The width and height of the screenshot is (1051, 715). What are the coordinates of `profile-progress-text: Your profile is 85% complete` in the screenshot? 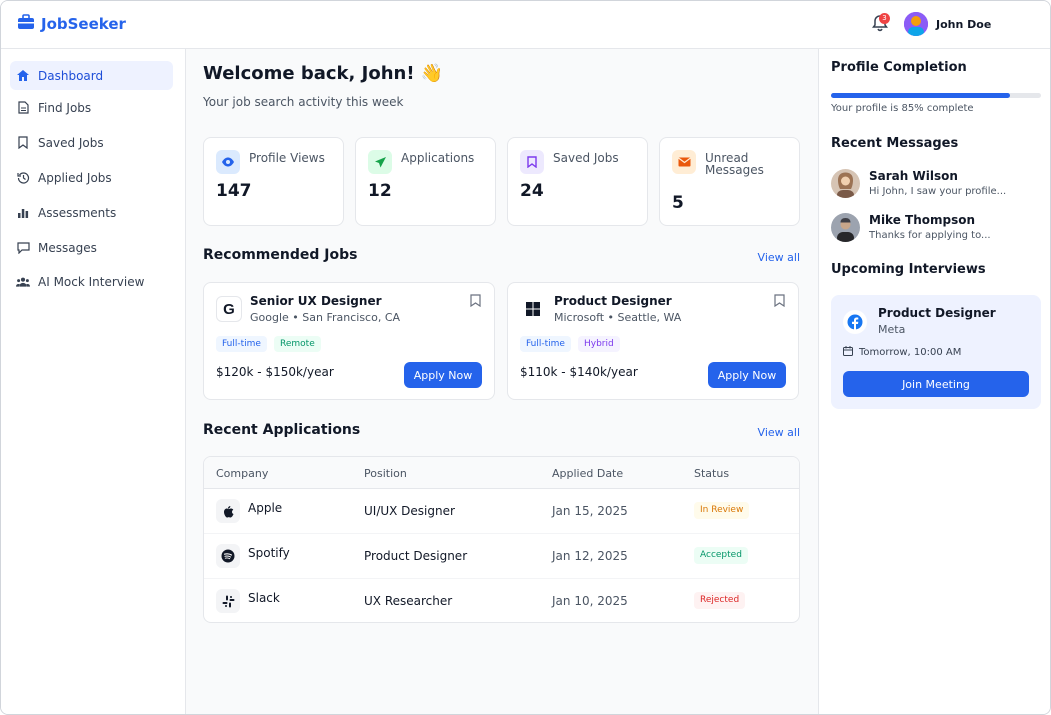 It's located at (902, 108).